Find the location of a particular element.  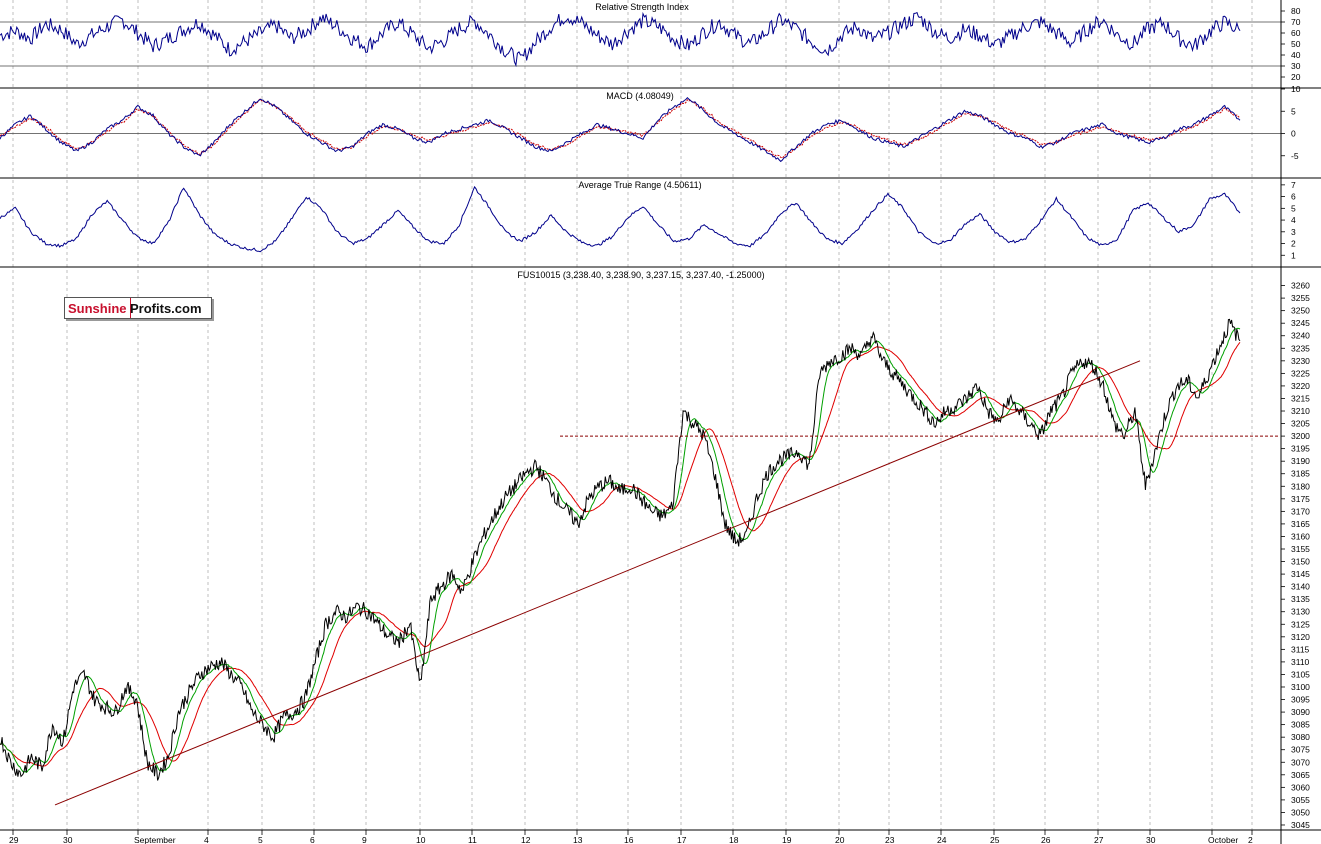

y-tick-label: 30 is located at coordinates (1296, 66).